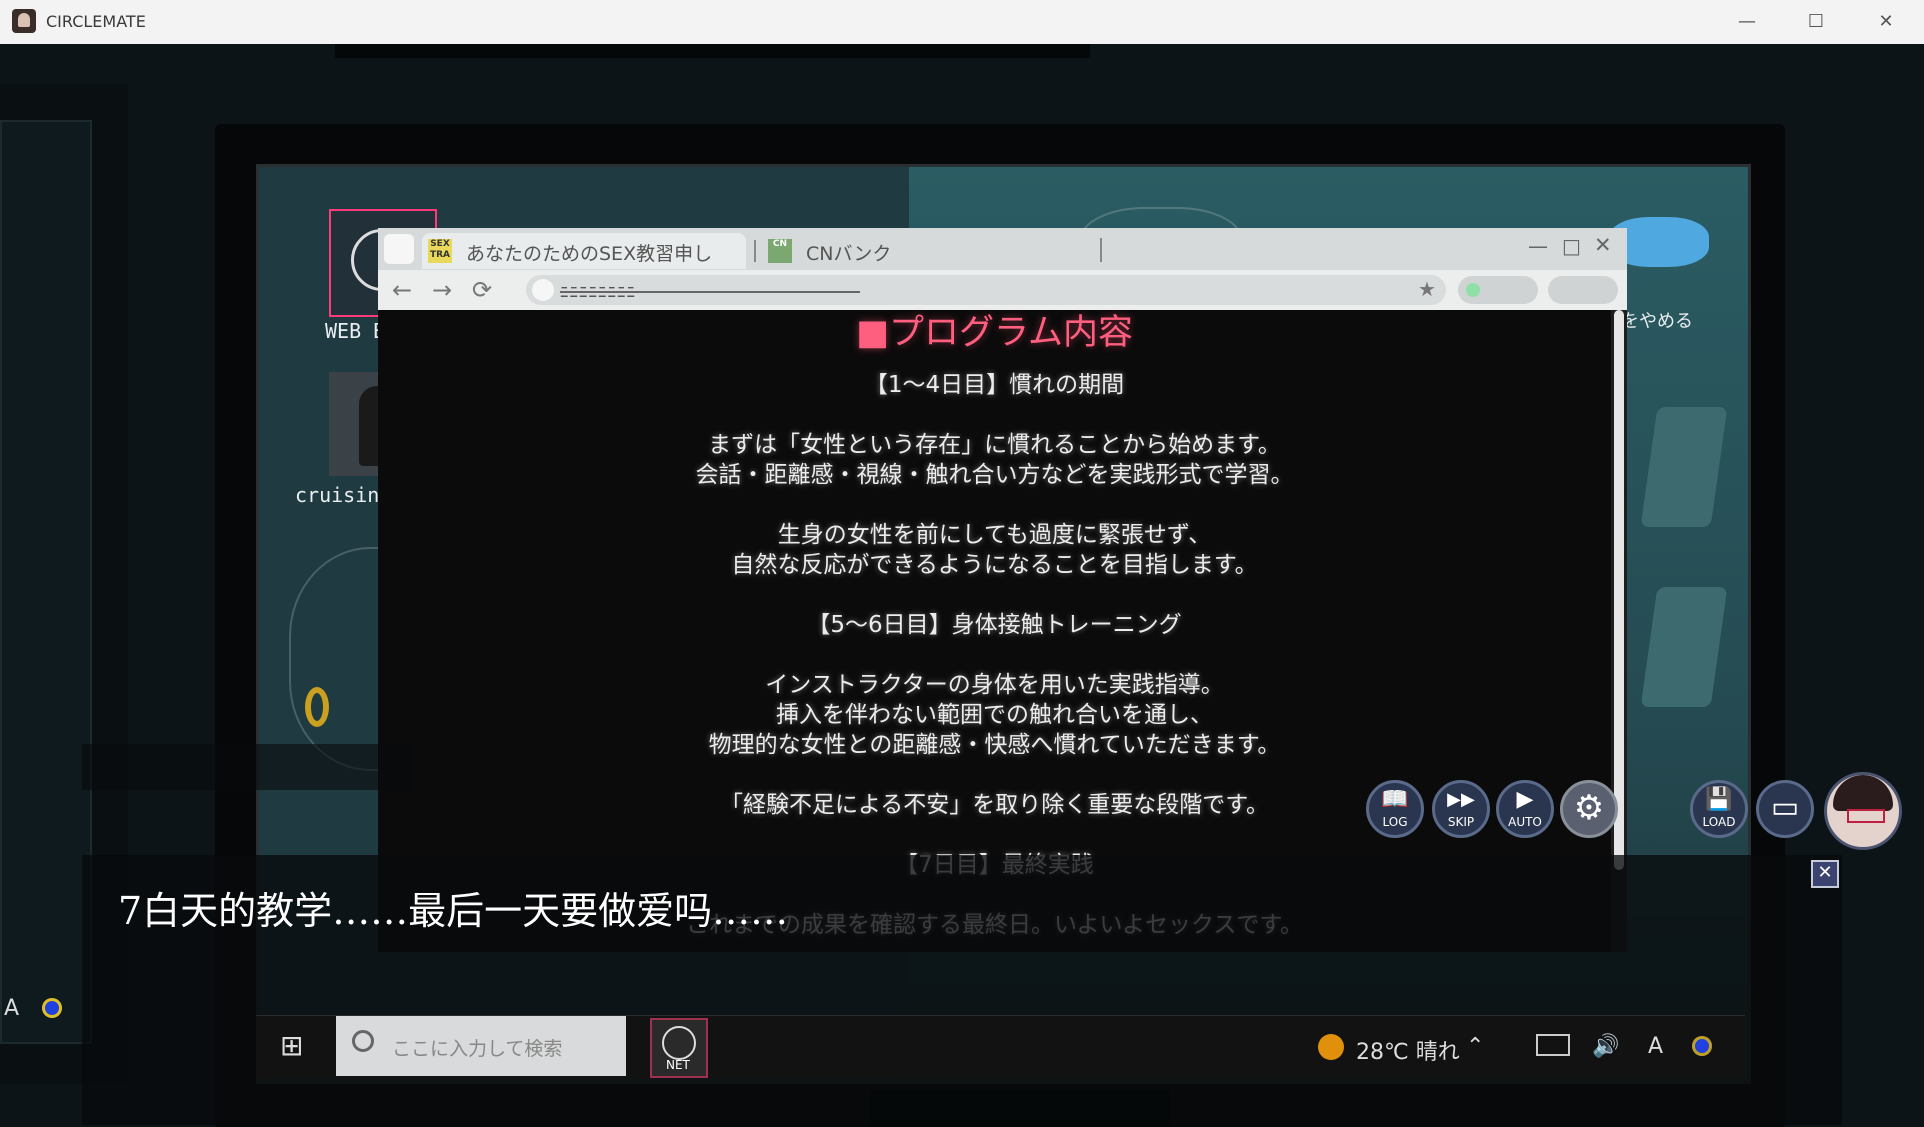  What do you see at coordinates (994, 385) in the screenshot?
I see `content-line: 【1～4日目】慣れの期間` at bounding box center [994, 385].